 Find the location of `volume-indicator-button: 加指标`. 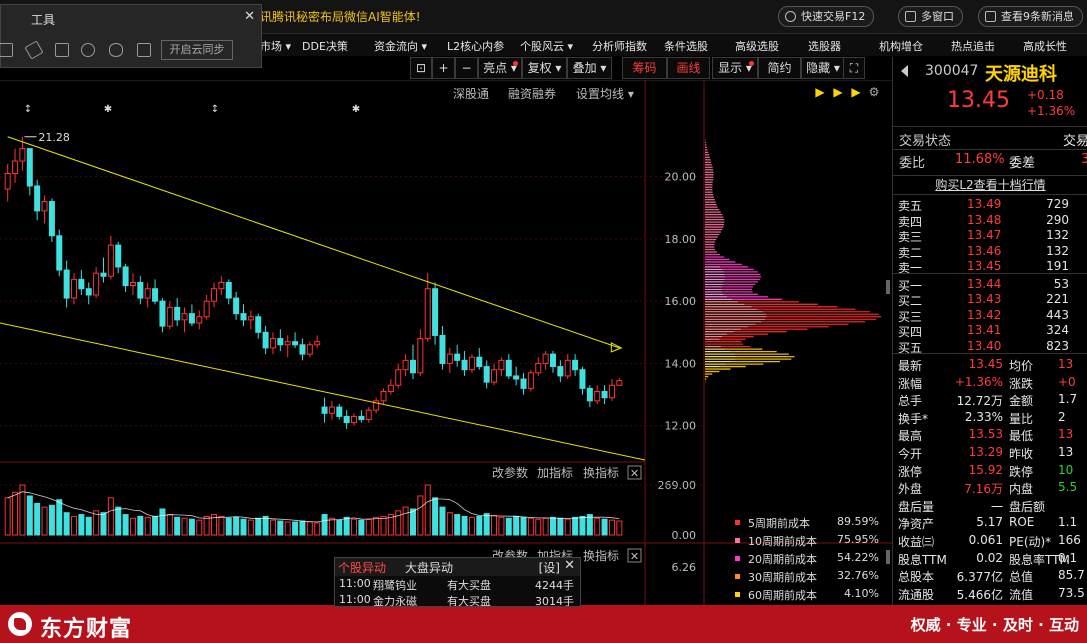

volume-indicator-button: 加指标 is located at coordinates (555, 472).